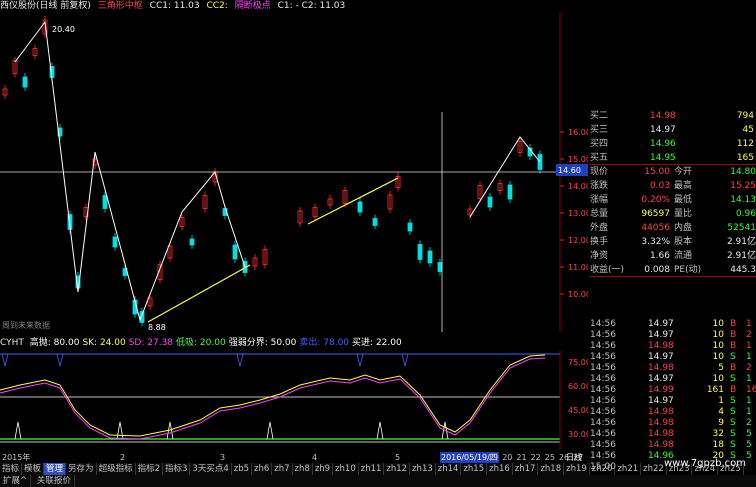  I want to click on sd-line, so click(273, 398).